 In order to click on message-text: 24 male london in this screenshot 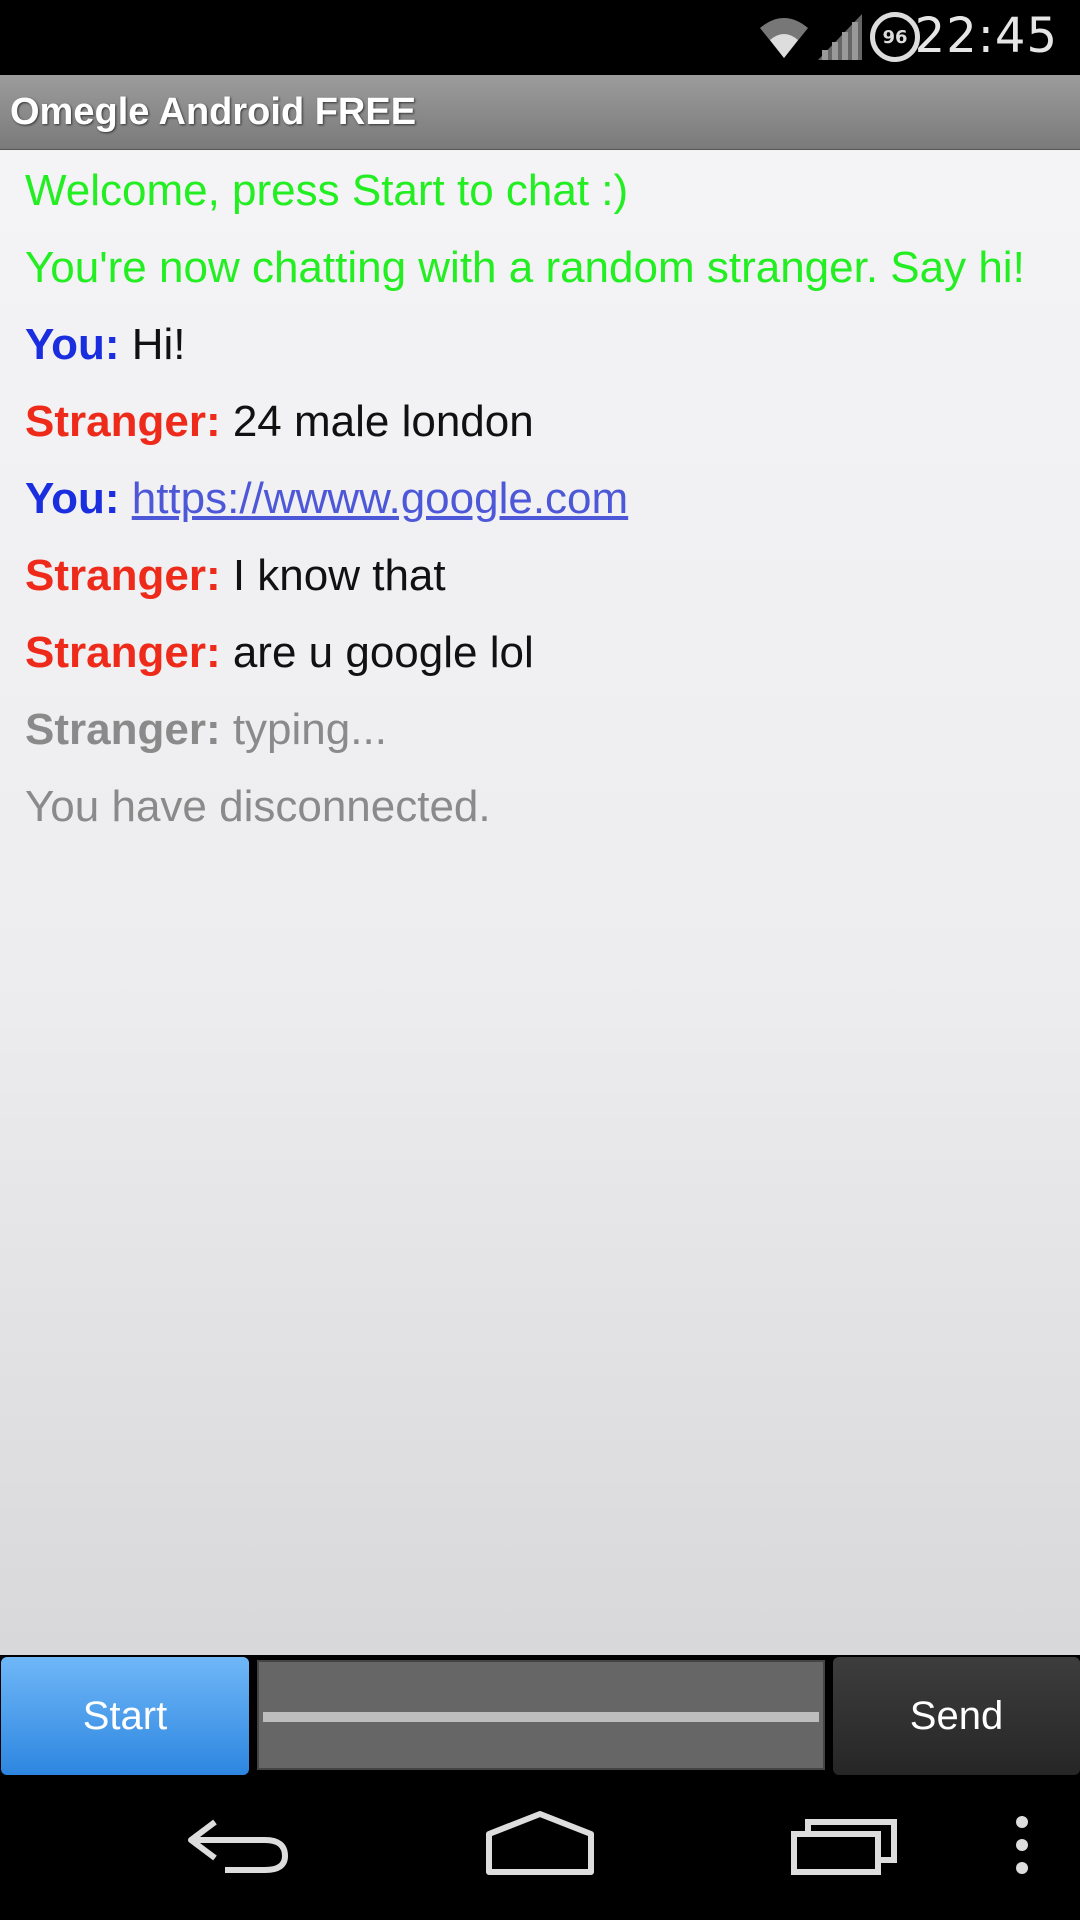, I will do `click(383, 421)`.